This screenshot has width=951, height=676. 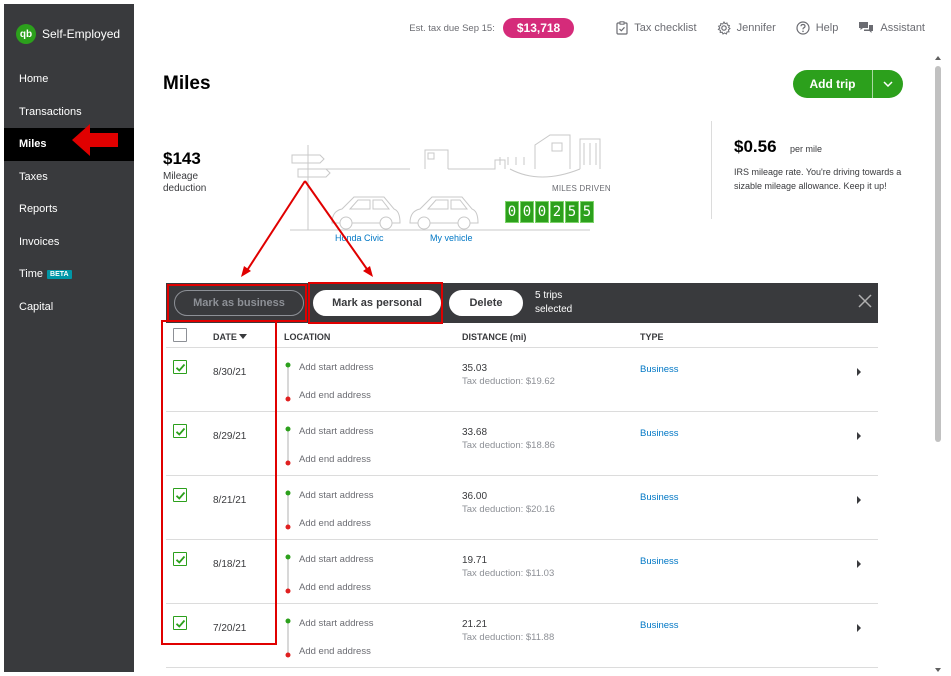 I want to click on sidebar-item-label: Home, so click(x=34, y=79).